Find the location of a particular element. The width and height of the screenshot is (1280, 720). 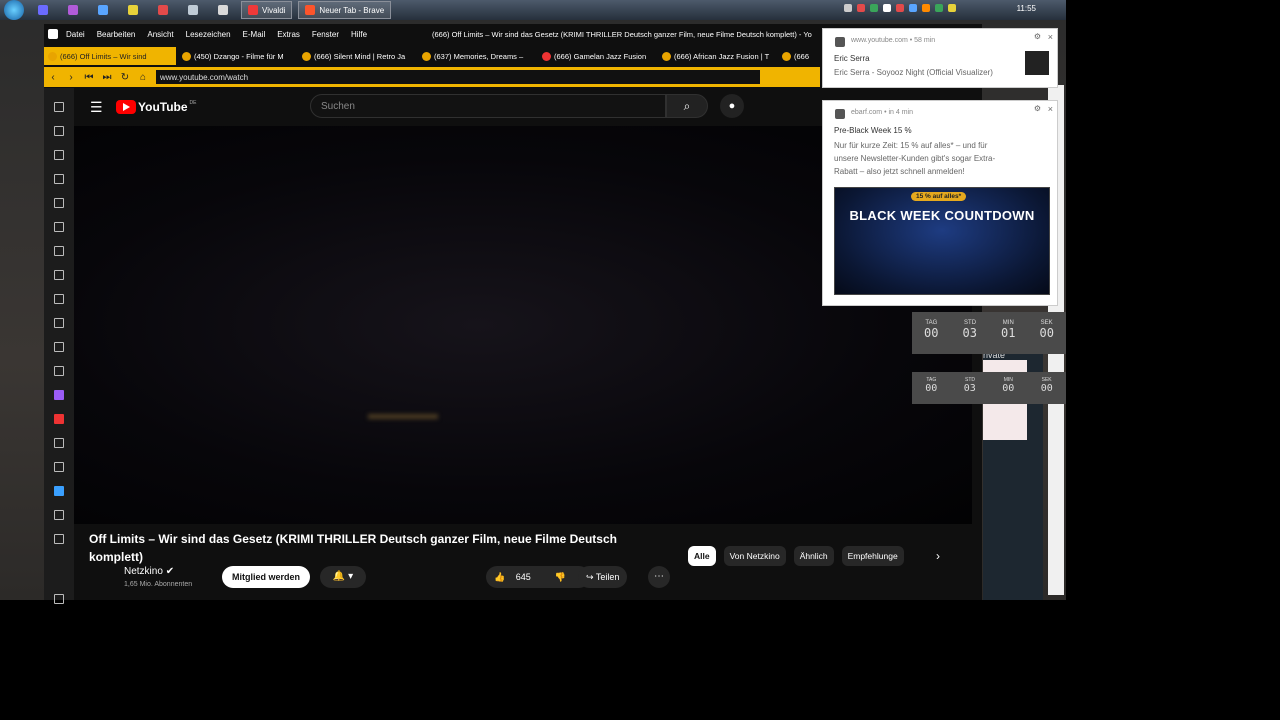

youtube-play-icon is located at coordinates (126, 107).